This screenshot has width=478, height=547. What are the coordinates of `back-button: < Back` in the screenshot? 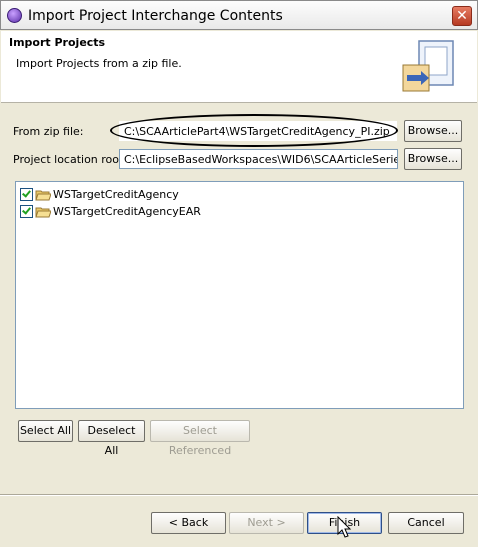 It's located at (188, 523).